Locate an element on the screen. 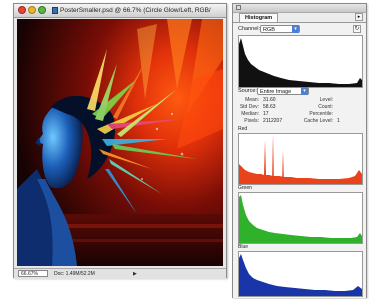 The image size is (369, 299). green-histogram-plot is located at coordinates (300, 219).